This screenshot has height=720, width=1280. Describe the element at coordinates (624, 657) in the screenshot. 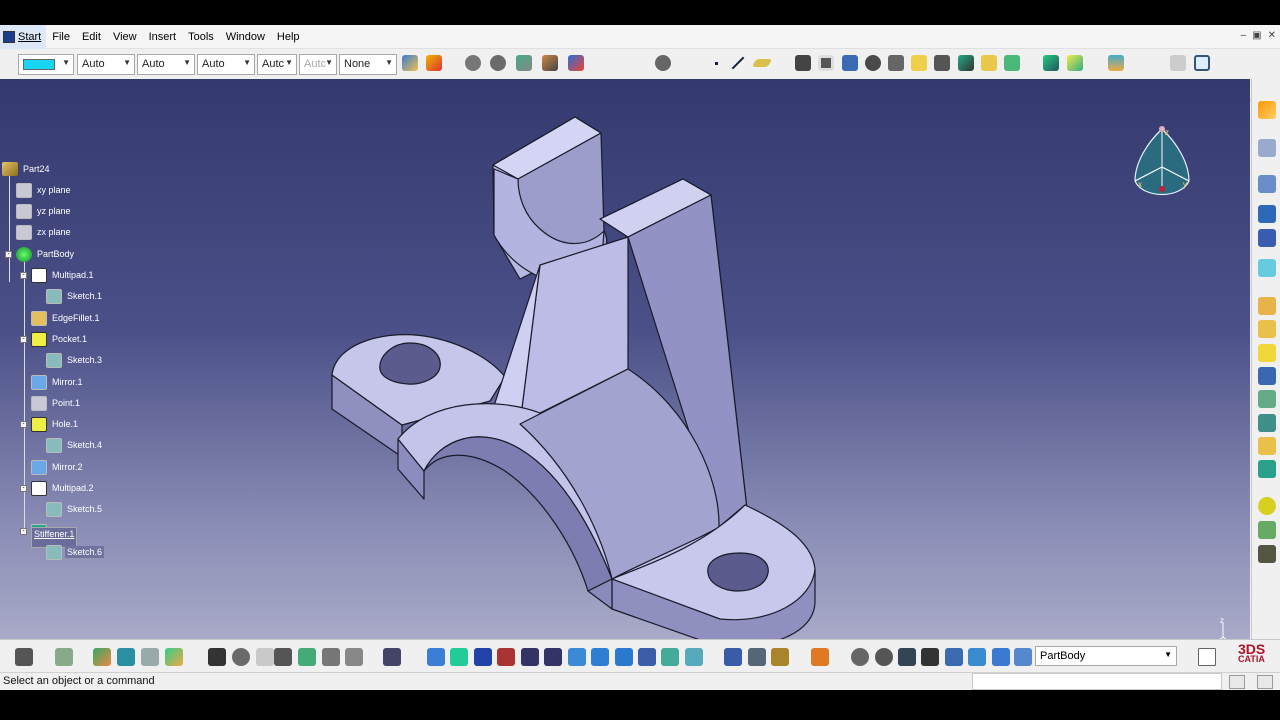

I see `iso-view-icon` at that location.